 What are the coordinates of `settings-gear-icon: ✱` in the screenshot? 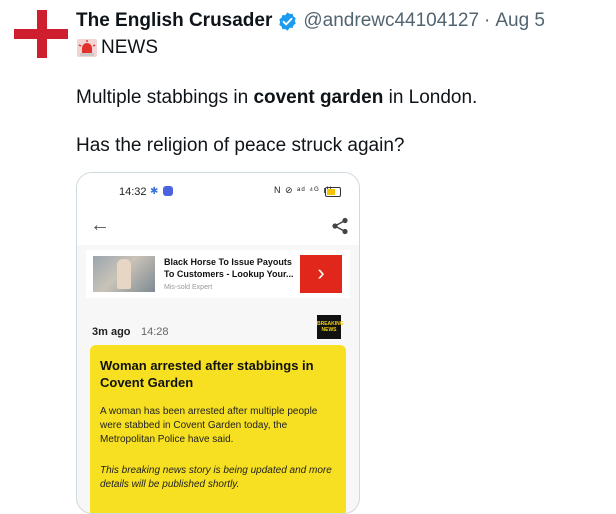 It's located at (154, 191).